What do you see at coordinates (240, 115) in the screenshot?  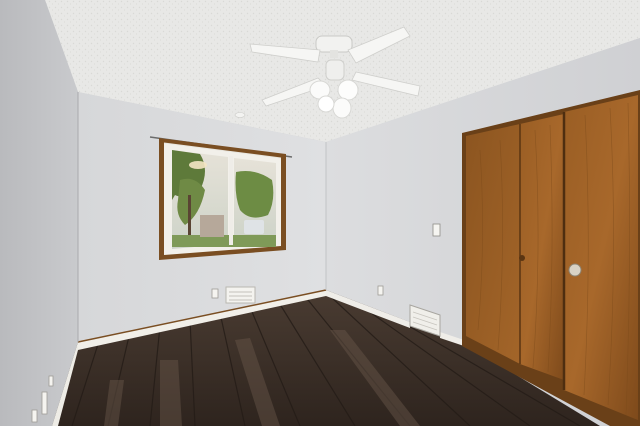 I see `smoke-detector` at bounding box center [240, 115].